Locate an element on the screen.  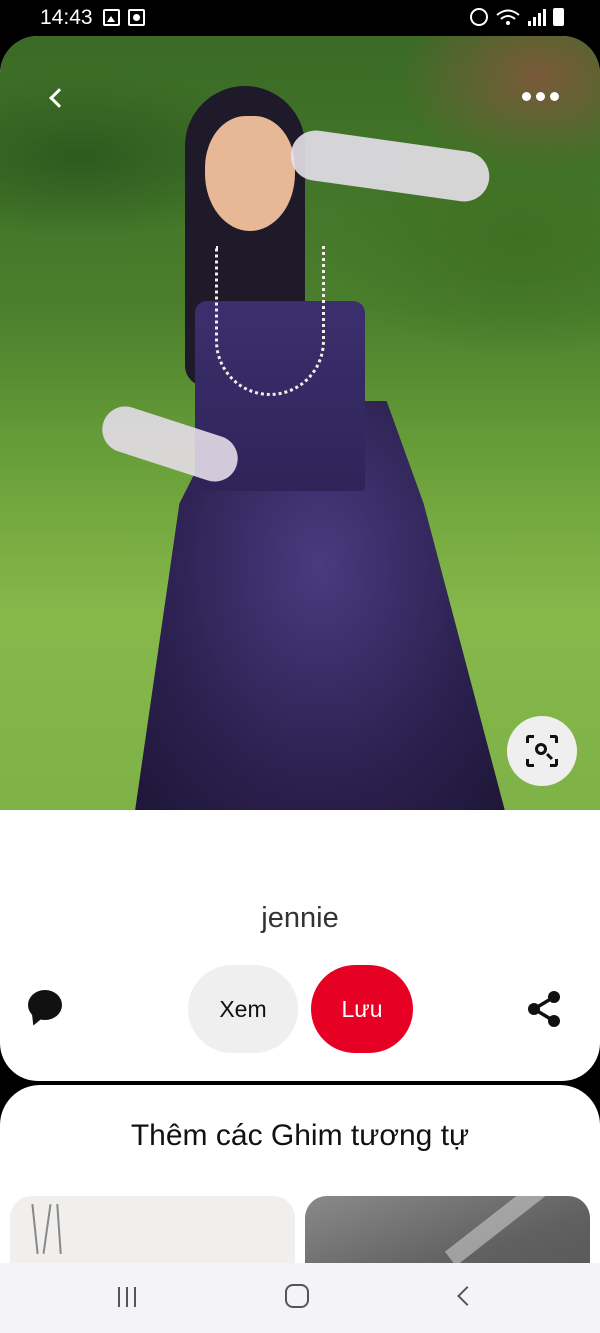
share-icon is located at coordinates (544, 1009).